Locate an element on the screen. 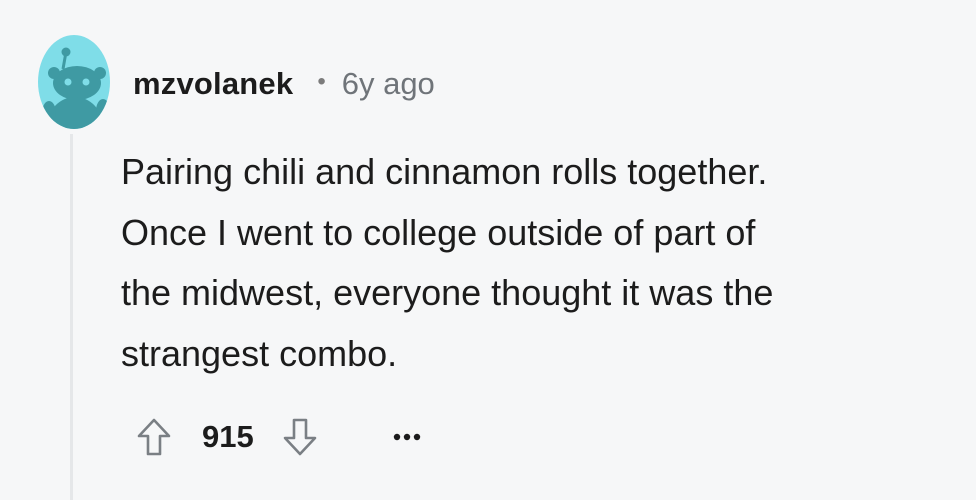  user-avatar is located at coordinates (74, 82).